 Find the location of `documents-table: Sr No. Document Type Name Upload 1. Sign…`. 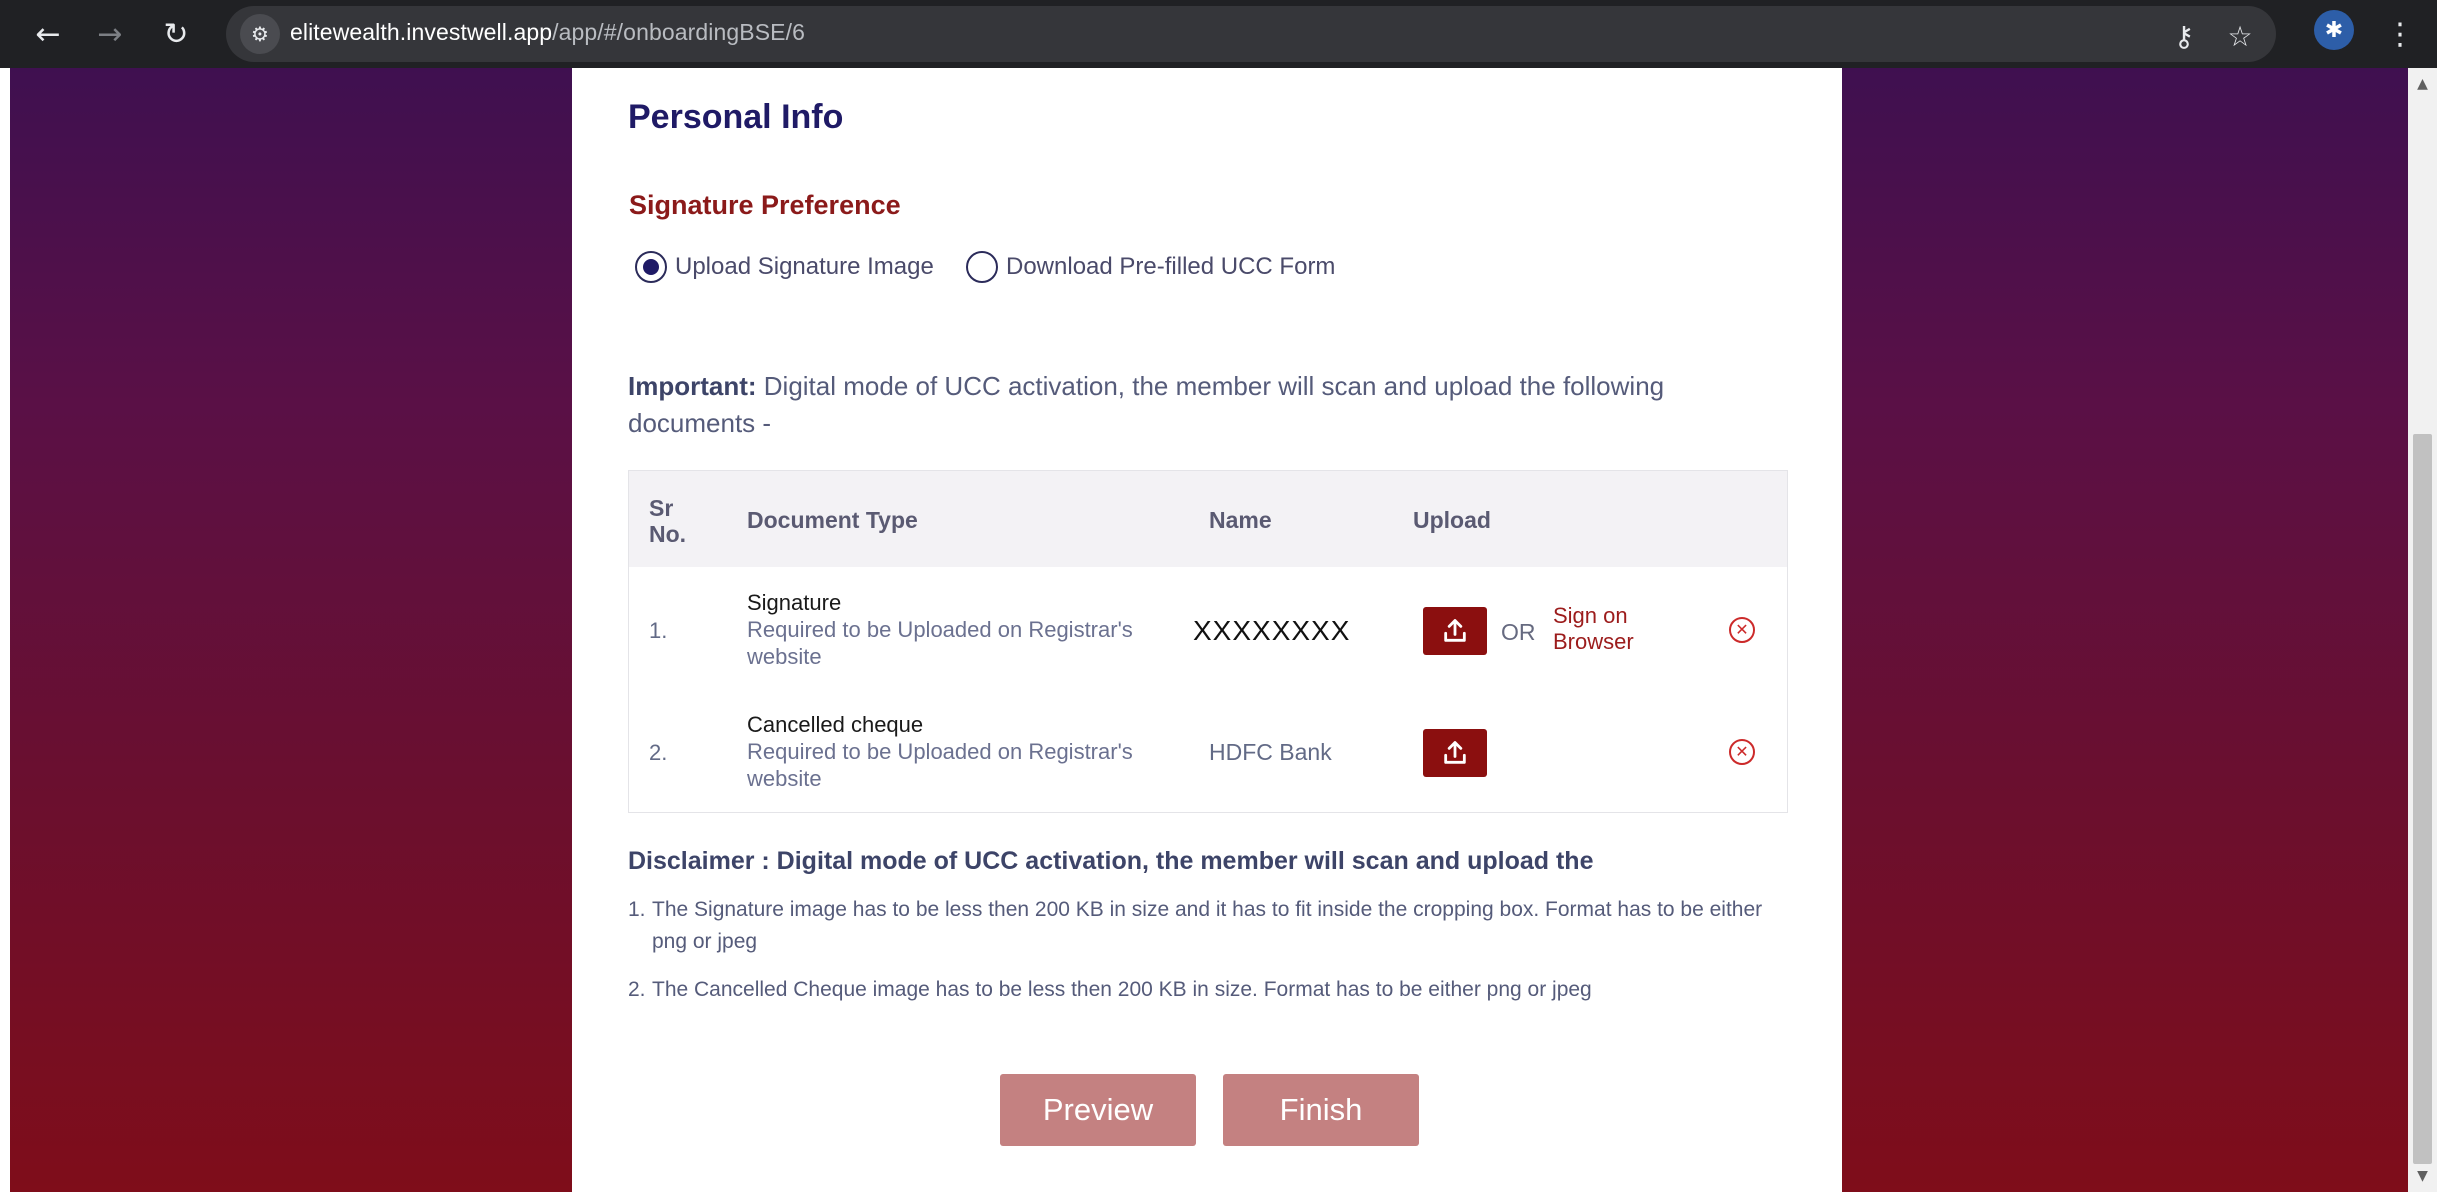

documents-table: Sr No. Document Type Name Upload 1. Sign… is located at coordinates (1208, 641).